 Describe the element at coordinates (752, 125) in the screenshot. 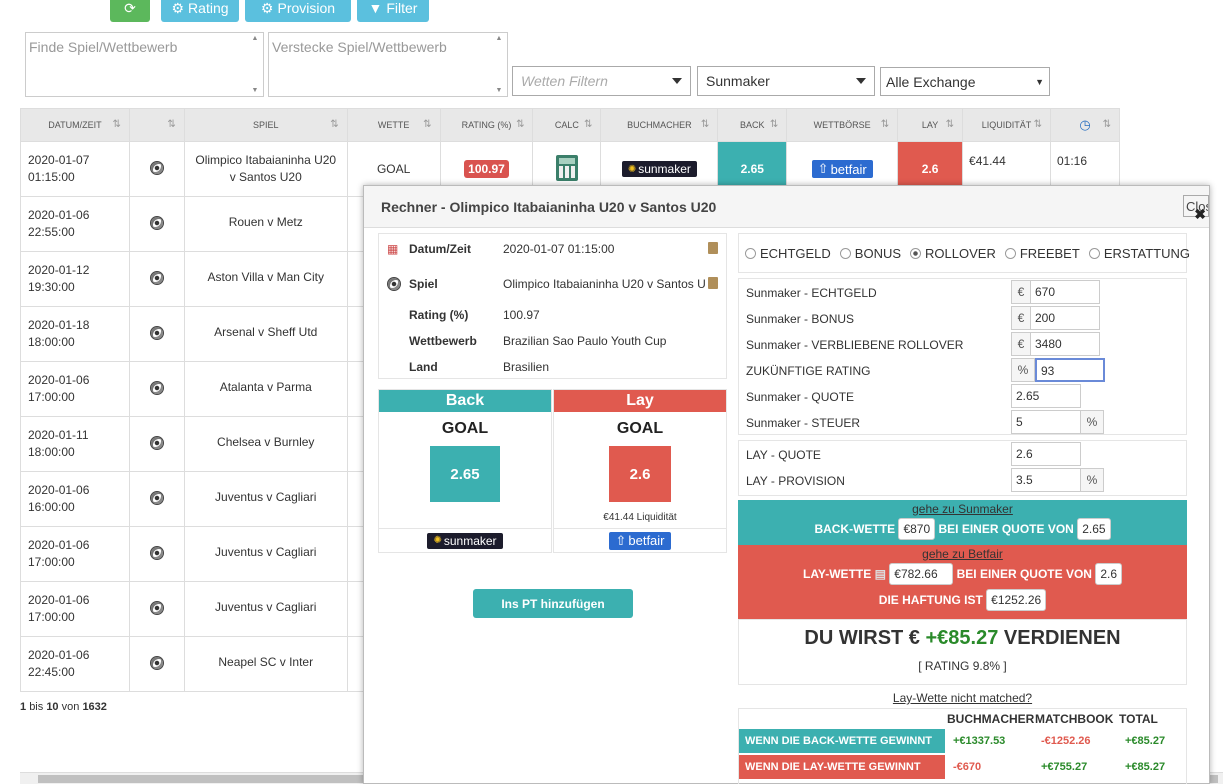

I see `col-back: BACK ⇅` at that location.